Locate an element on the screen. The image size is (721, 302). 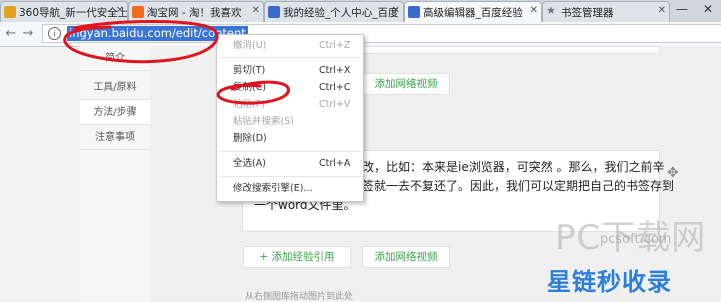
info-icon: i is located at coordinates (54, 33).